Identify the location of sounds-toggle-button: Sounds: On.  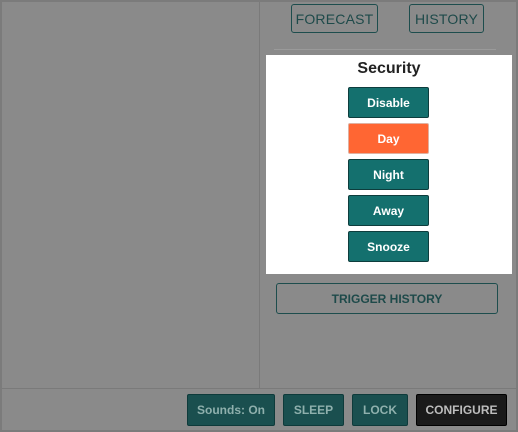
(231, 410).